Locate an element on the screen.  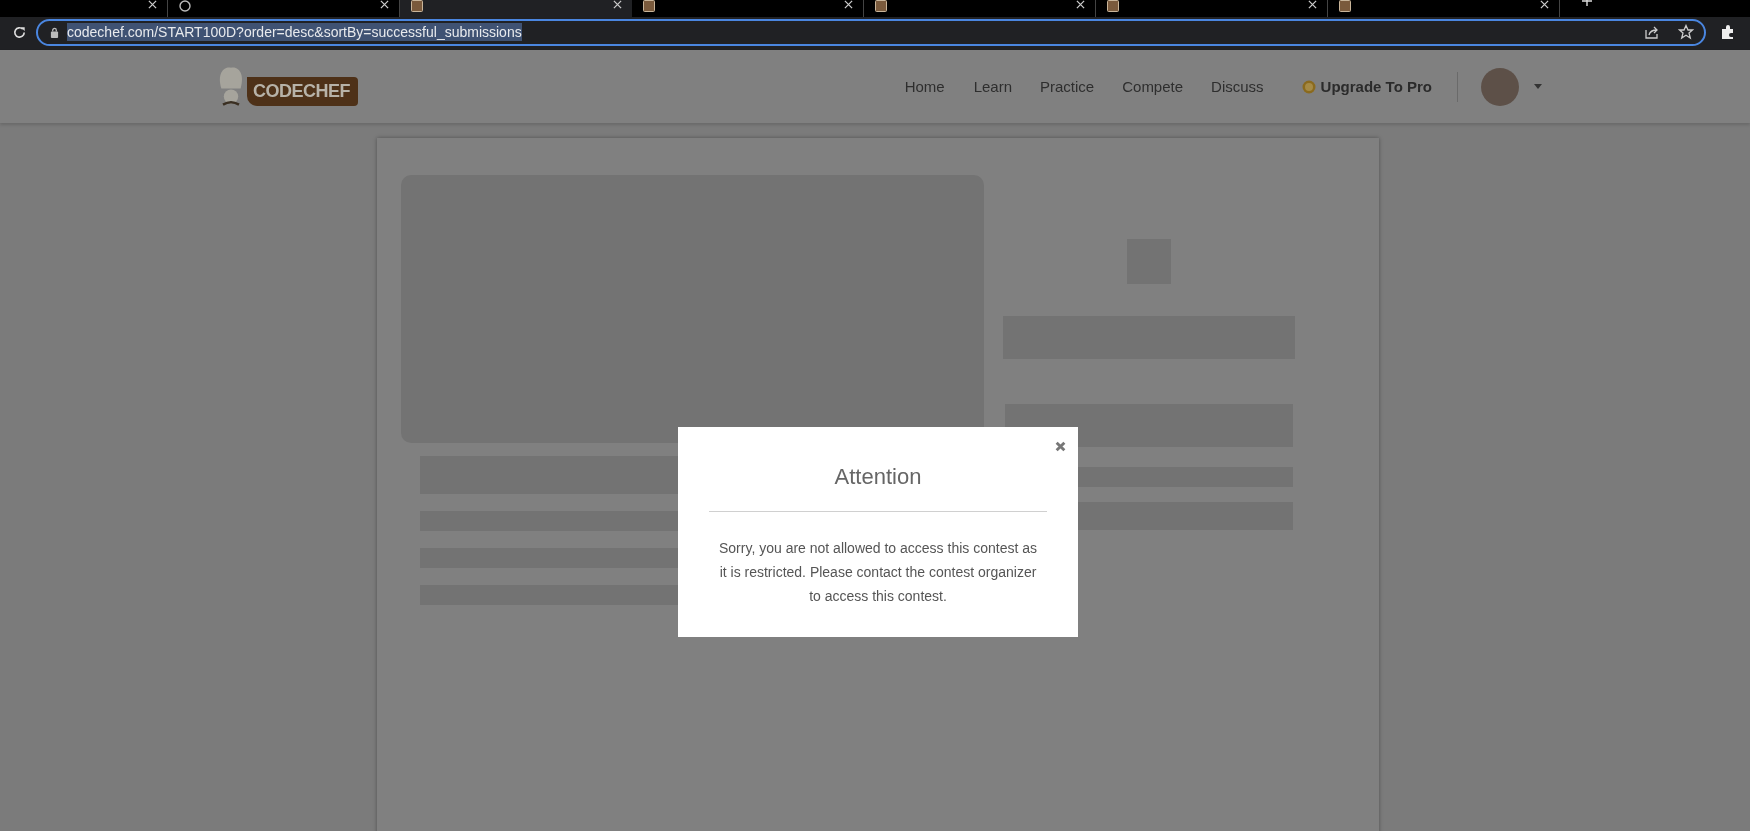
caret-icon is located at coordinates (1538, 86).